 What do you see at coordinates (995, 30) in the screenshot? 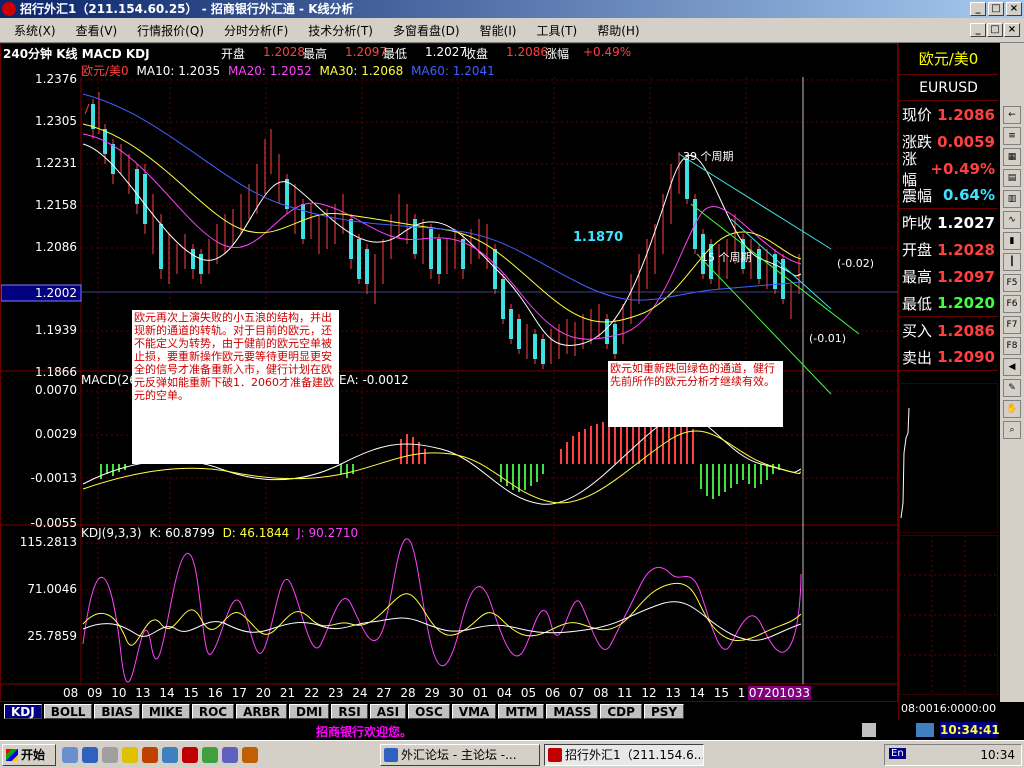
I see `mdi-restore-button: □` at bounding box center [995, 30].